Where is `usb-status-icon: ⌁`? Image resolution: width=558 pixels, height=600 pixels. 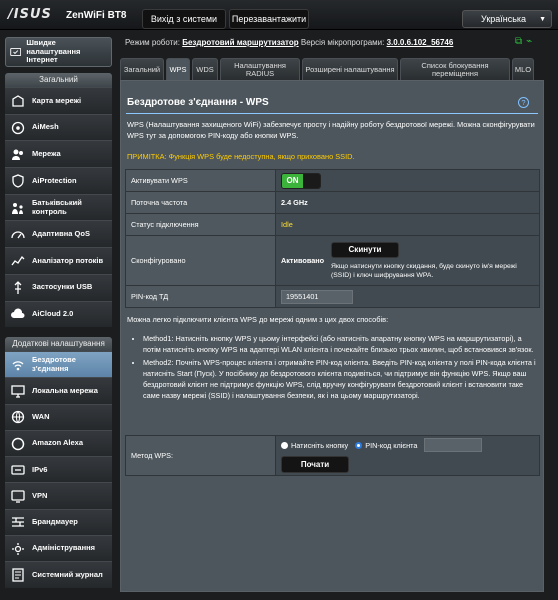 usb-status-icon: ⌁ is located at coordinates (529, 41).